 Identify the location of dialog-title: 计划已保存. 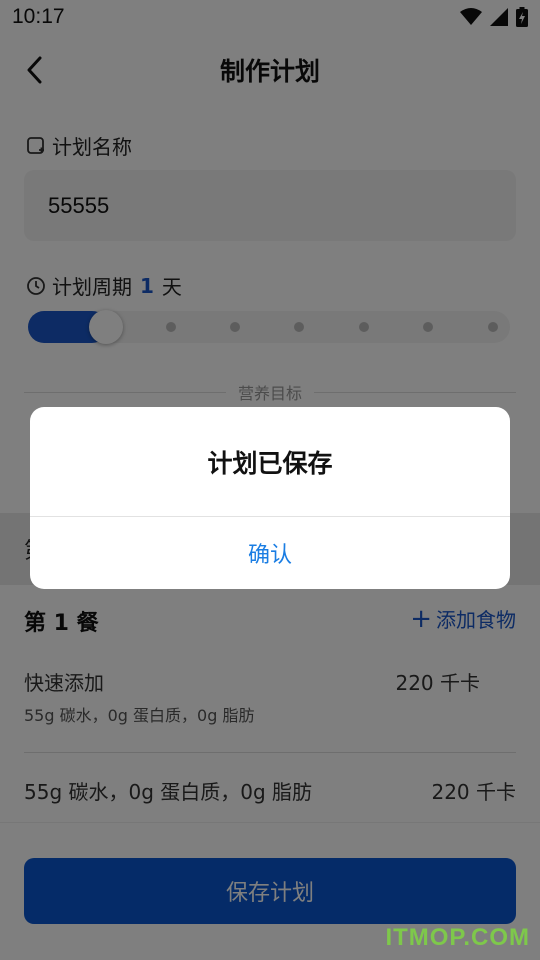
(270, 463).